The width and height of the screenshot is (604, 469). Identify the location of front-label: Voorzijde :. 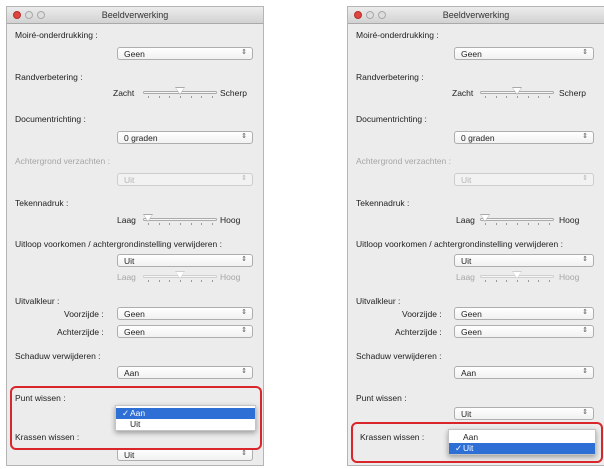
(84, 314).